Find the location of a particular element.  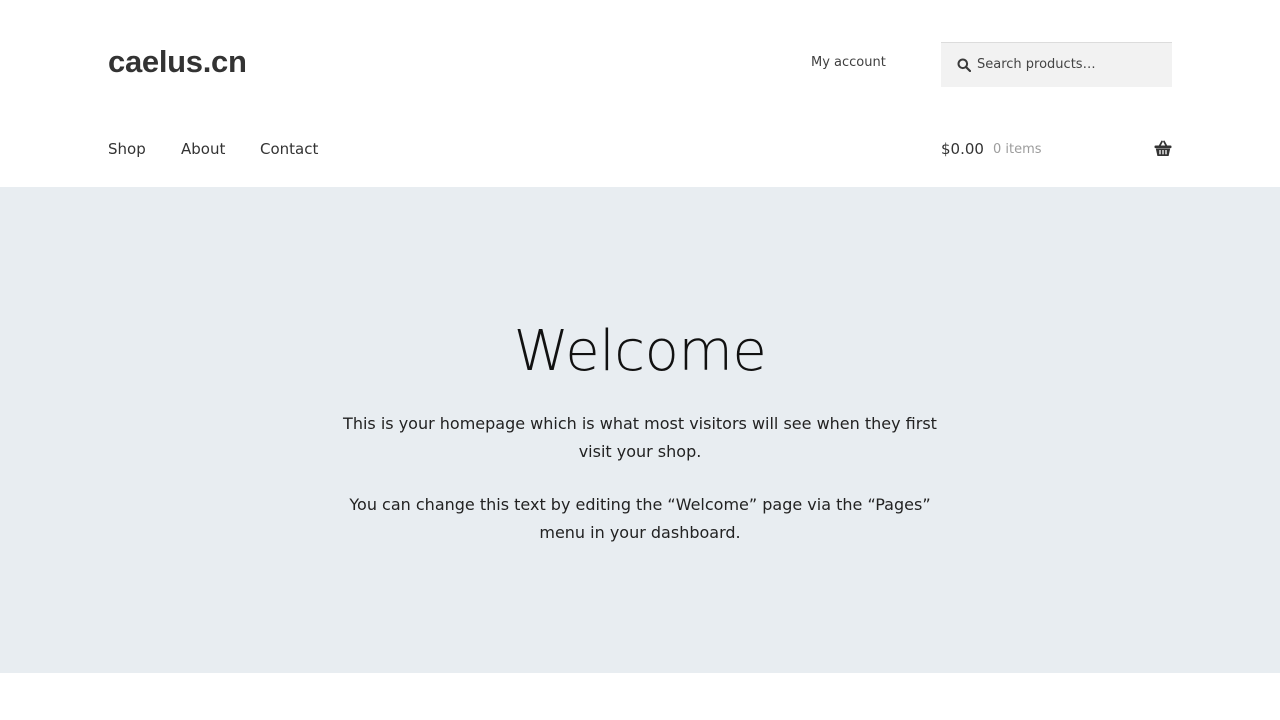

search-input is located at coordinates (1069, 64).